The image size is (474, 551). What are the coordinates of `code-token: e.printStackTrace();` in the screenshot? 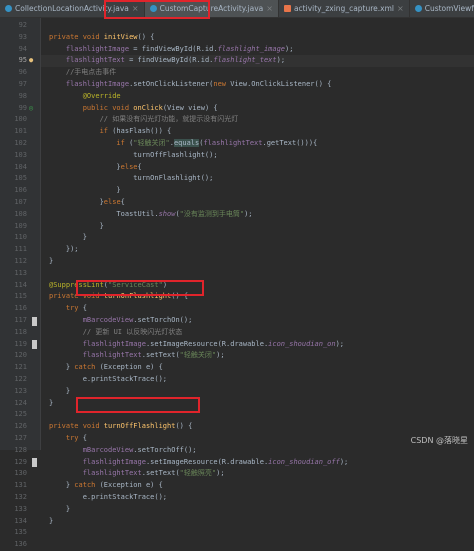 It's located at (108, 497).